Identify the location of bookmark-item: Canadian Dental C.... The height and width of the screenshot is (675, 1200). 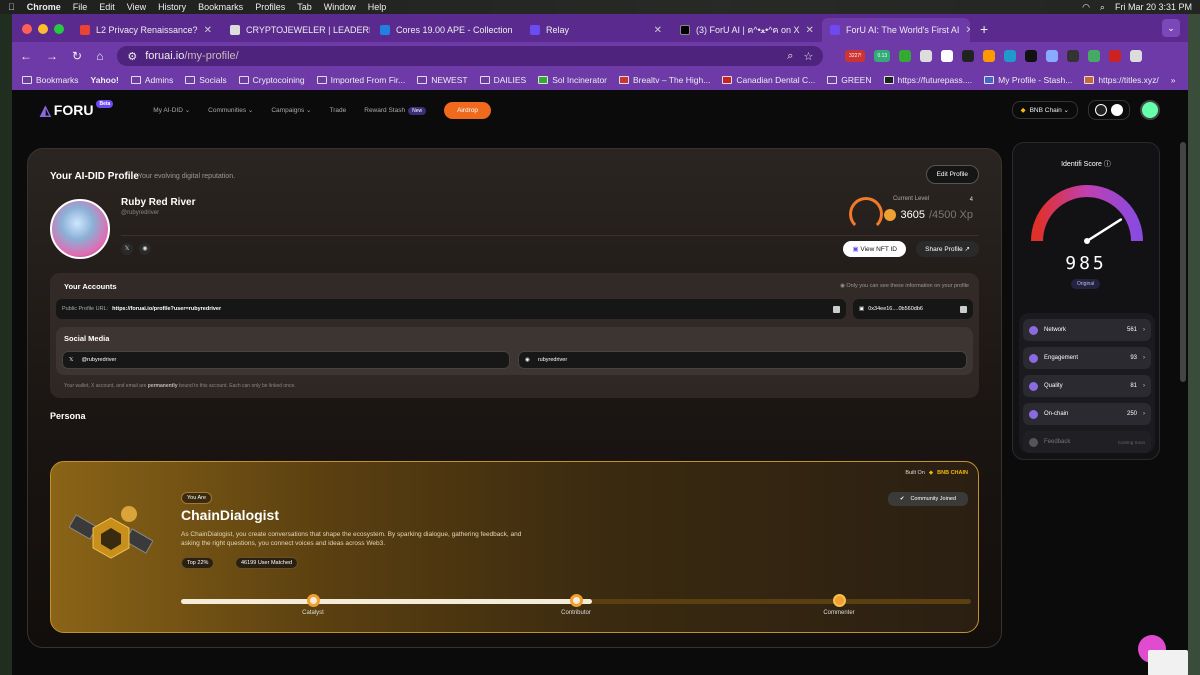
(768, 80).